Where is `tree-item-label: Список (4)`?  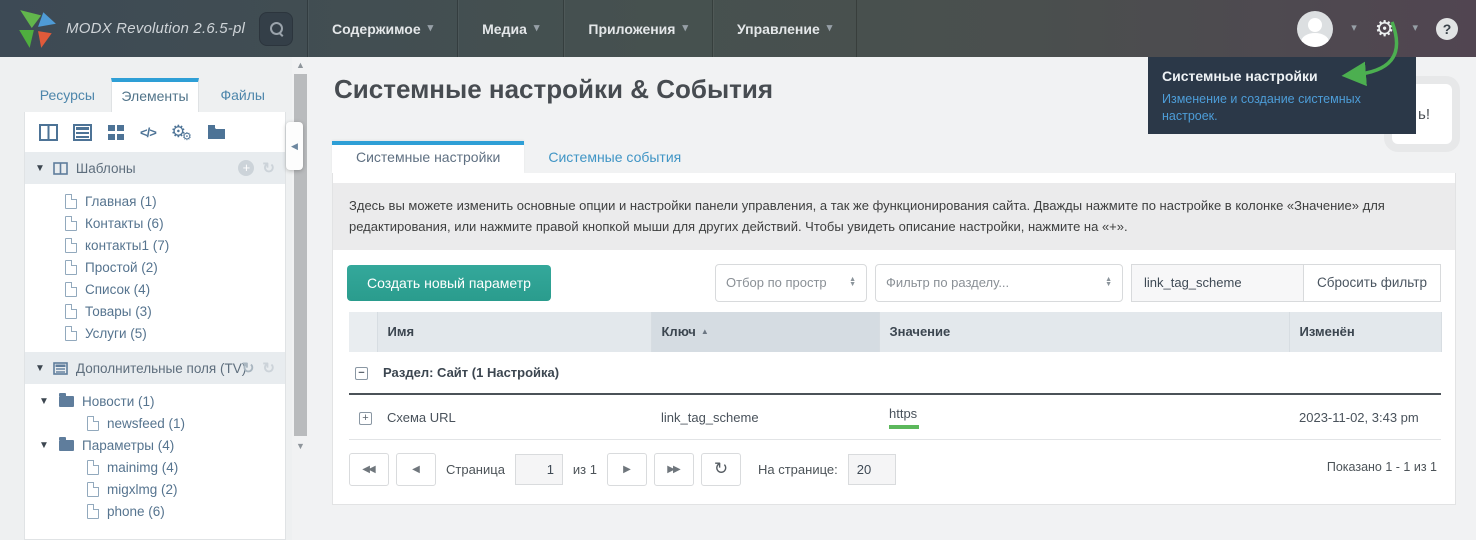
tree-item-label: Список (4) is located at coordinates (118, 289).